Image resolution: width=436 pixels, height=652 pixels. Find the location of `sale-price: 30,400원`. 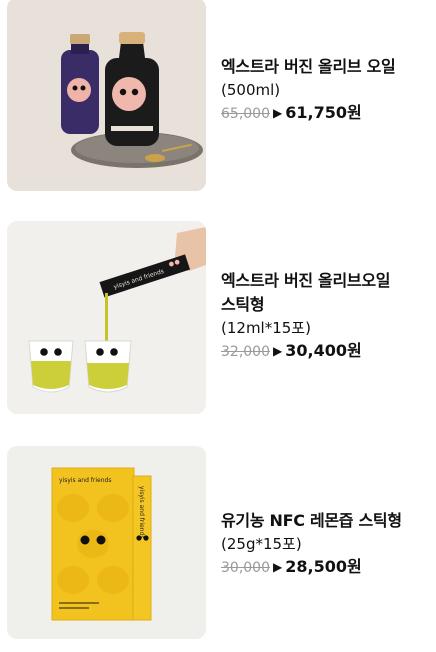

sale-price: 30,400원 is located at coordinates (323, 350).